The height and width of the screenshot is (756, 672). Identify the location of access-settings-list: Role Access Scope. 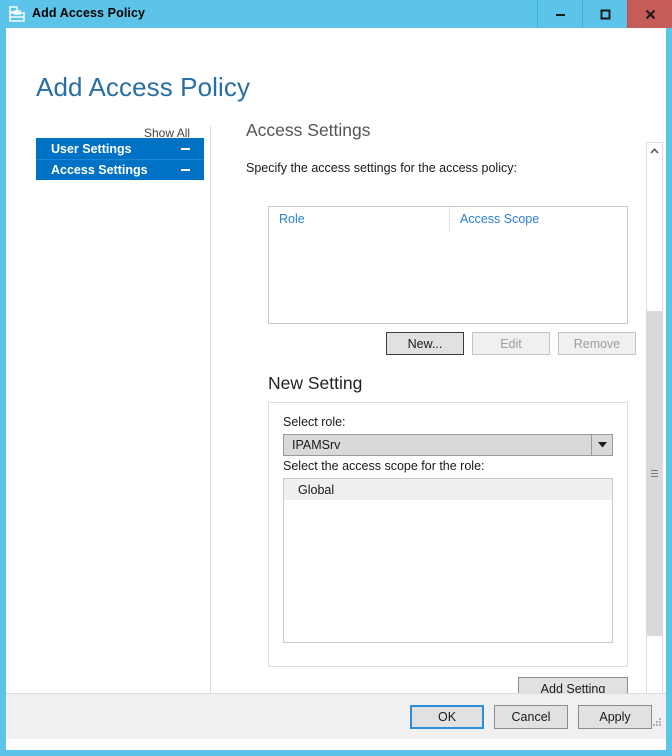
(448, 265).